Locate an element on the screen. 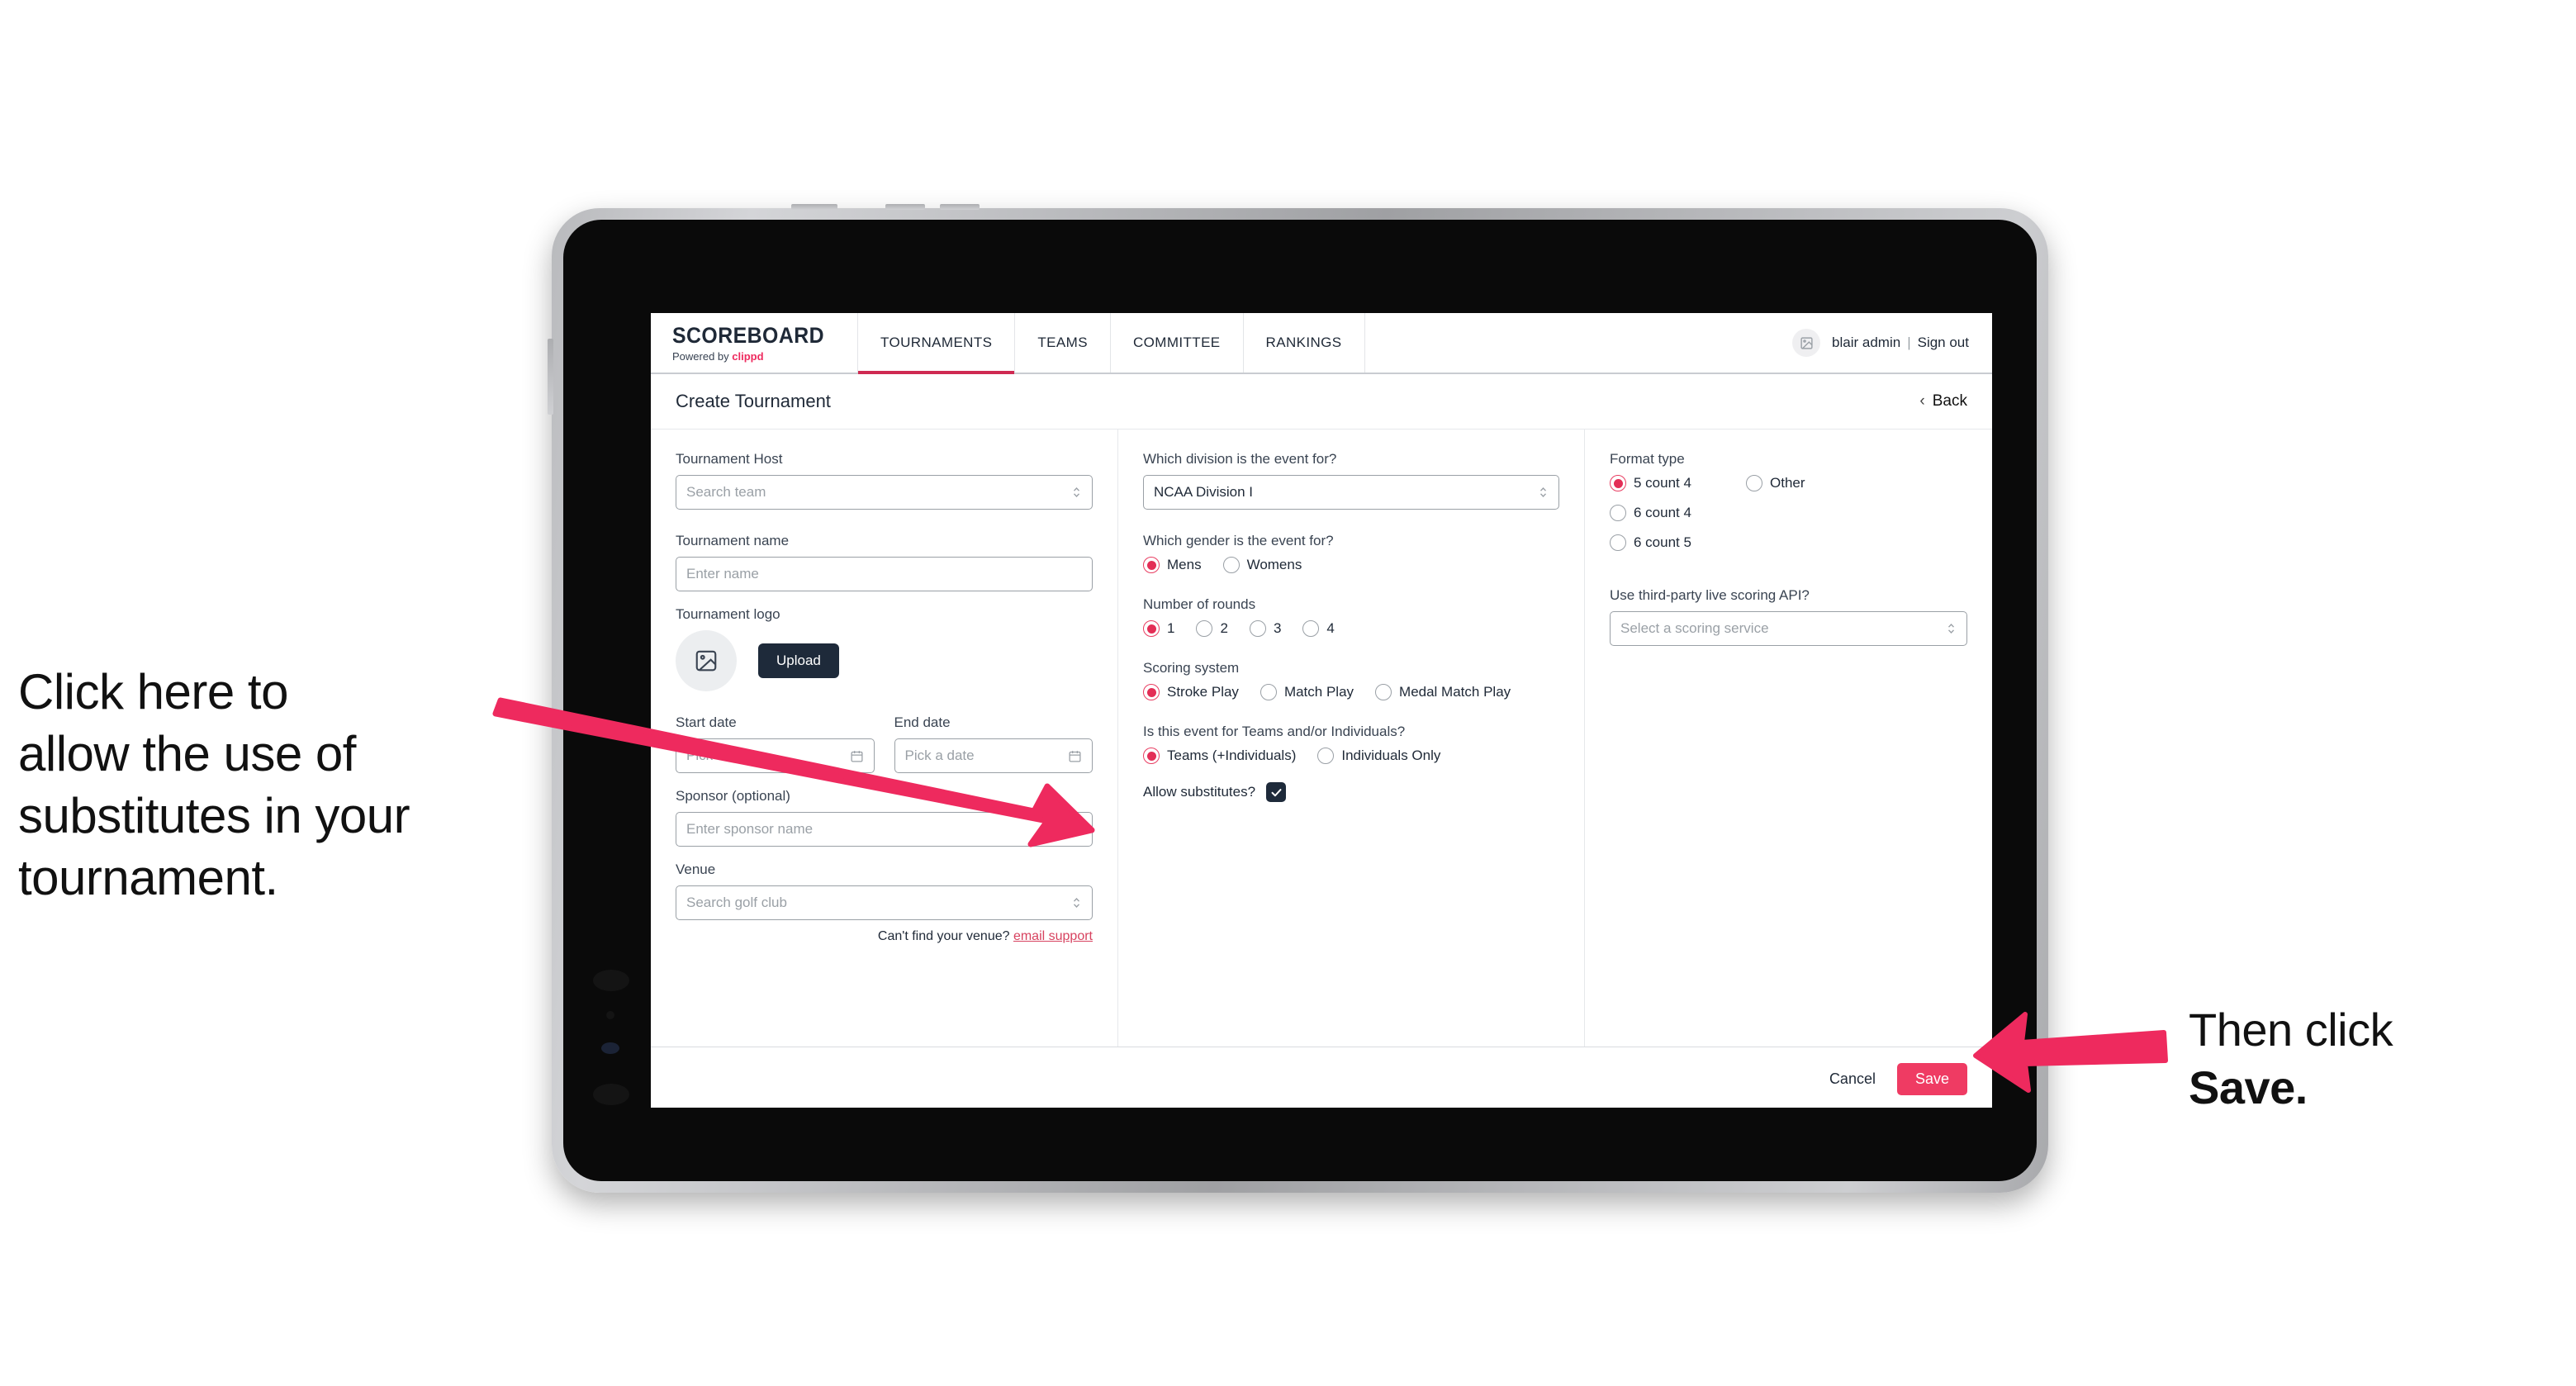 Image resolution: width=2576 pixels, height=1386 pixels. venue-help-question: Can't find your venue? is located at coordinates (945, 936).